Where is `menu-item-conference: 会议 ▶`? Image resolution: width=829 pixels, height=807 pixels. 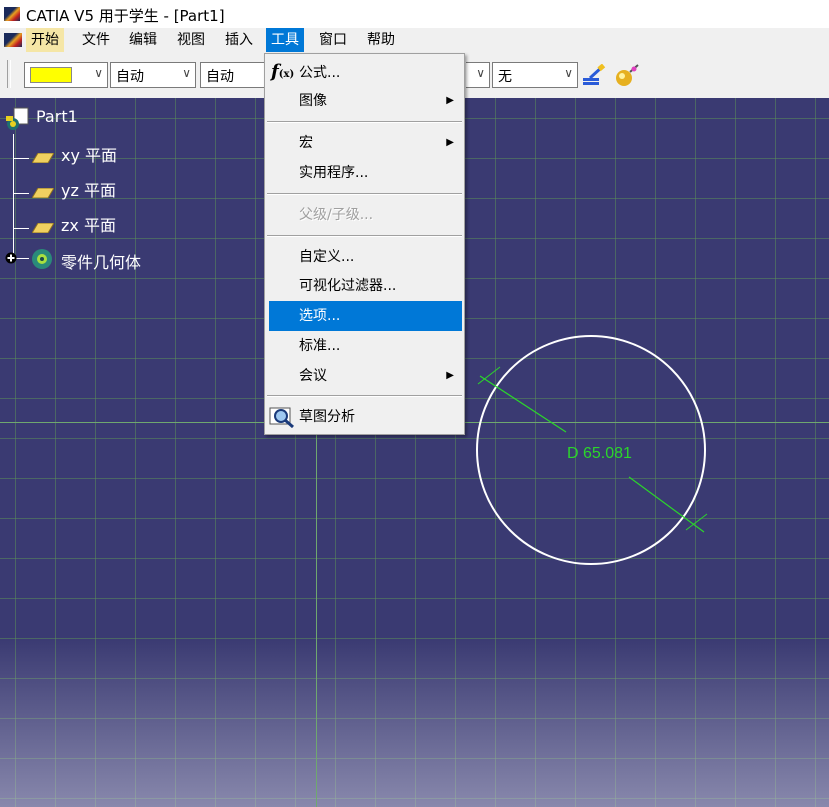 menu-item-conference: 会议 ▶ is located at coordinates (365, 376).